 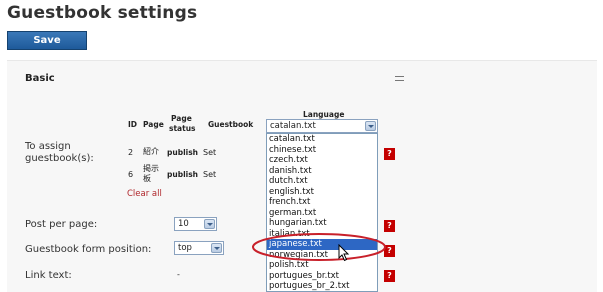 I want to click on mouse-cursor-icon, so click(x=344, y=253).